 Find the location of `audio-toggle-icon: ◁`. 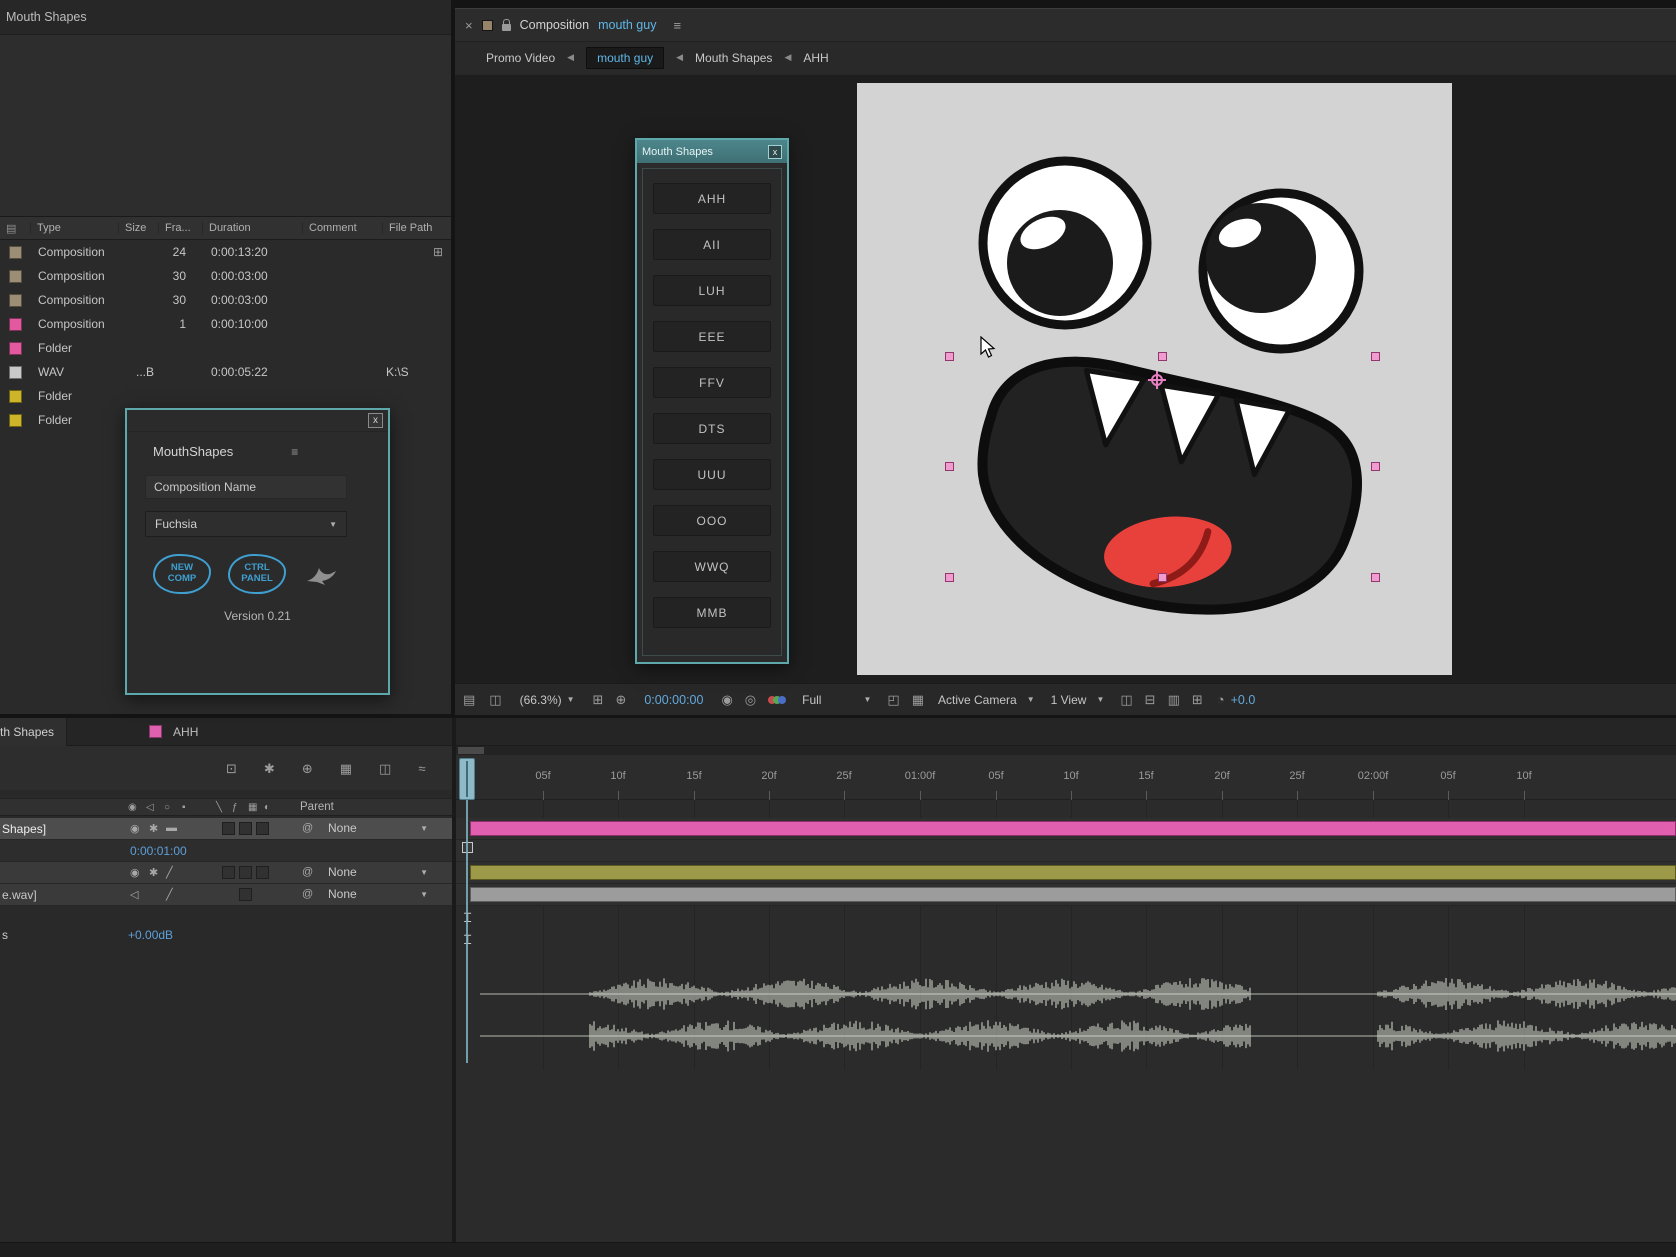

audio-toggle-icon: ◁ is located at coordinates (134, 894).